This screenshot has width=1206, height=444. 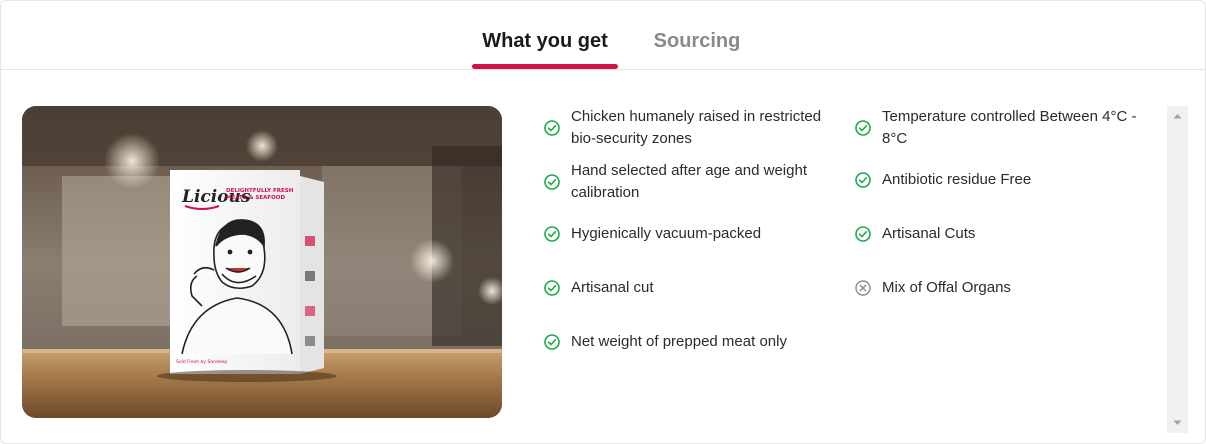 I want to click on feature-item: Net weight of prepped meat only, so click(x=688, y=342).